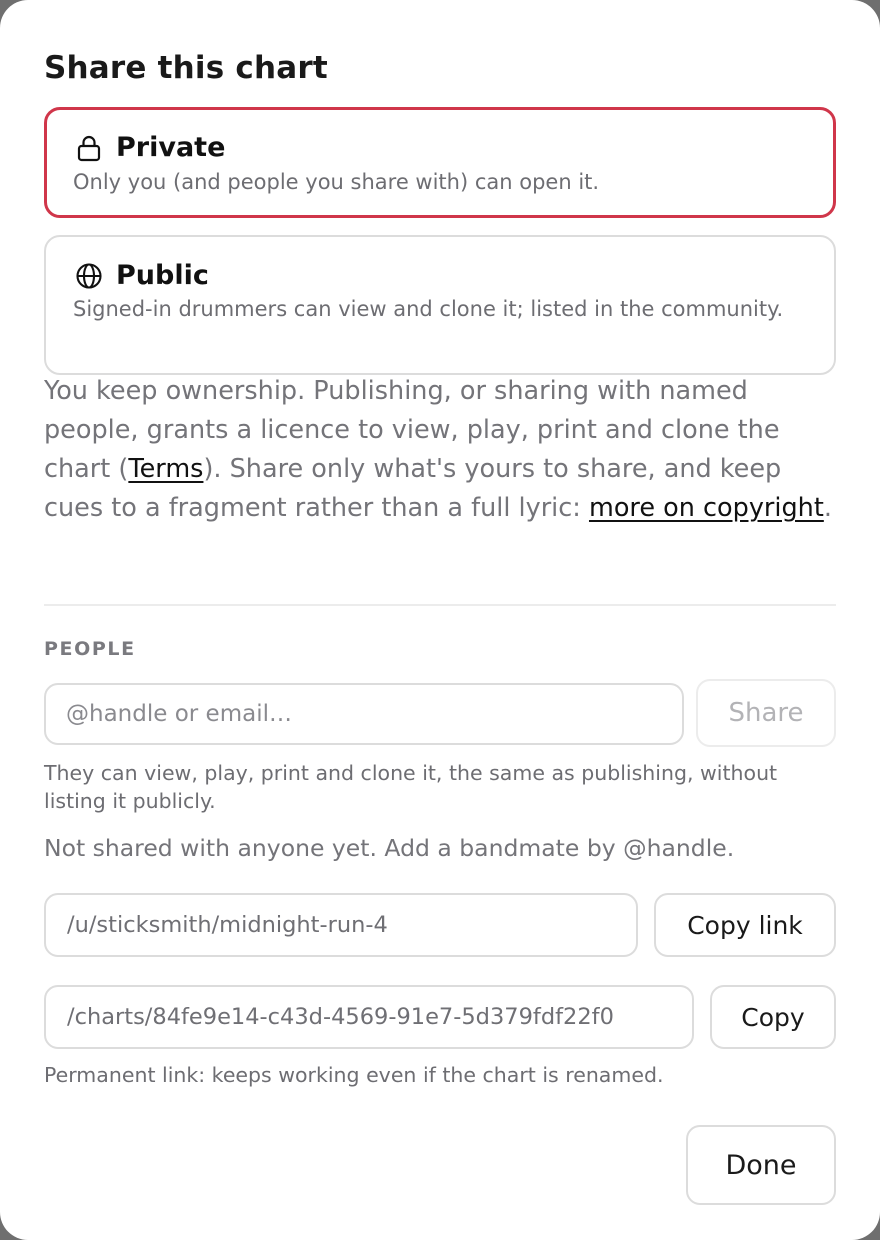  Describe the element at coordinates (341, 925) in the screenshot. I see `named-link-field: /u/sticksmith/midnight-run-4` at that location.